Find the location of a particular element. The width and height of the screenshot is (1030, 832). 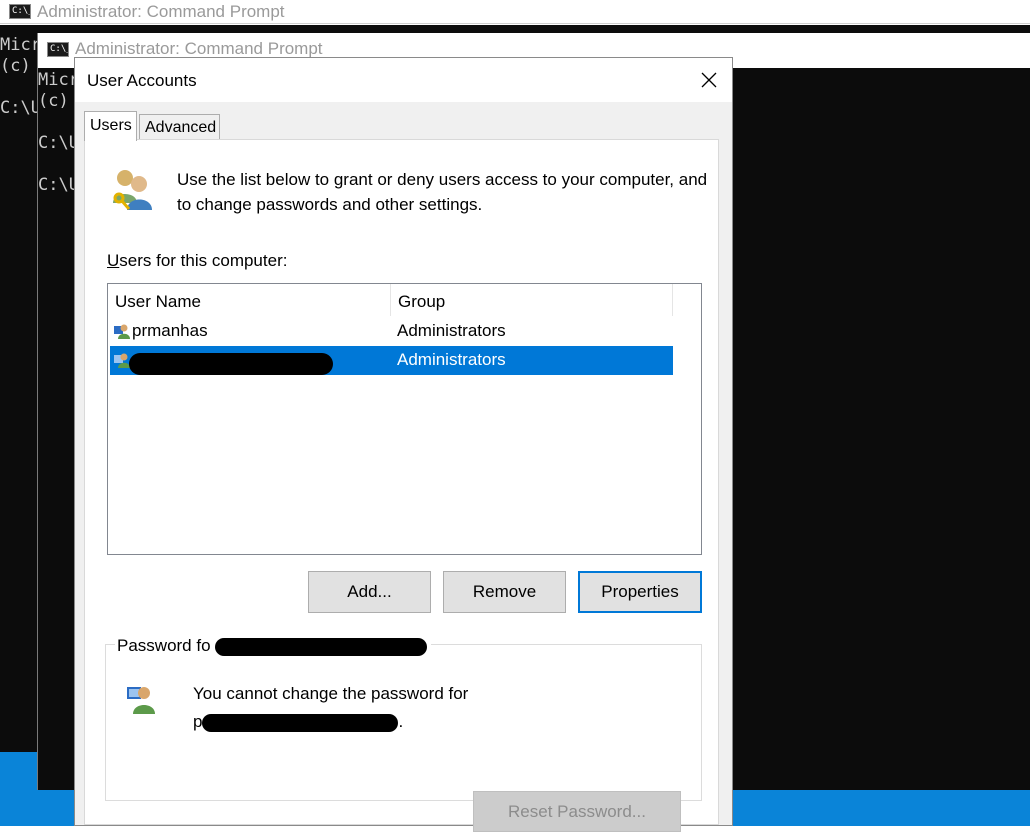

dialog-title: User Accounts is located at coordinates (142, 80).